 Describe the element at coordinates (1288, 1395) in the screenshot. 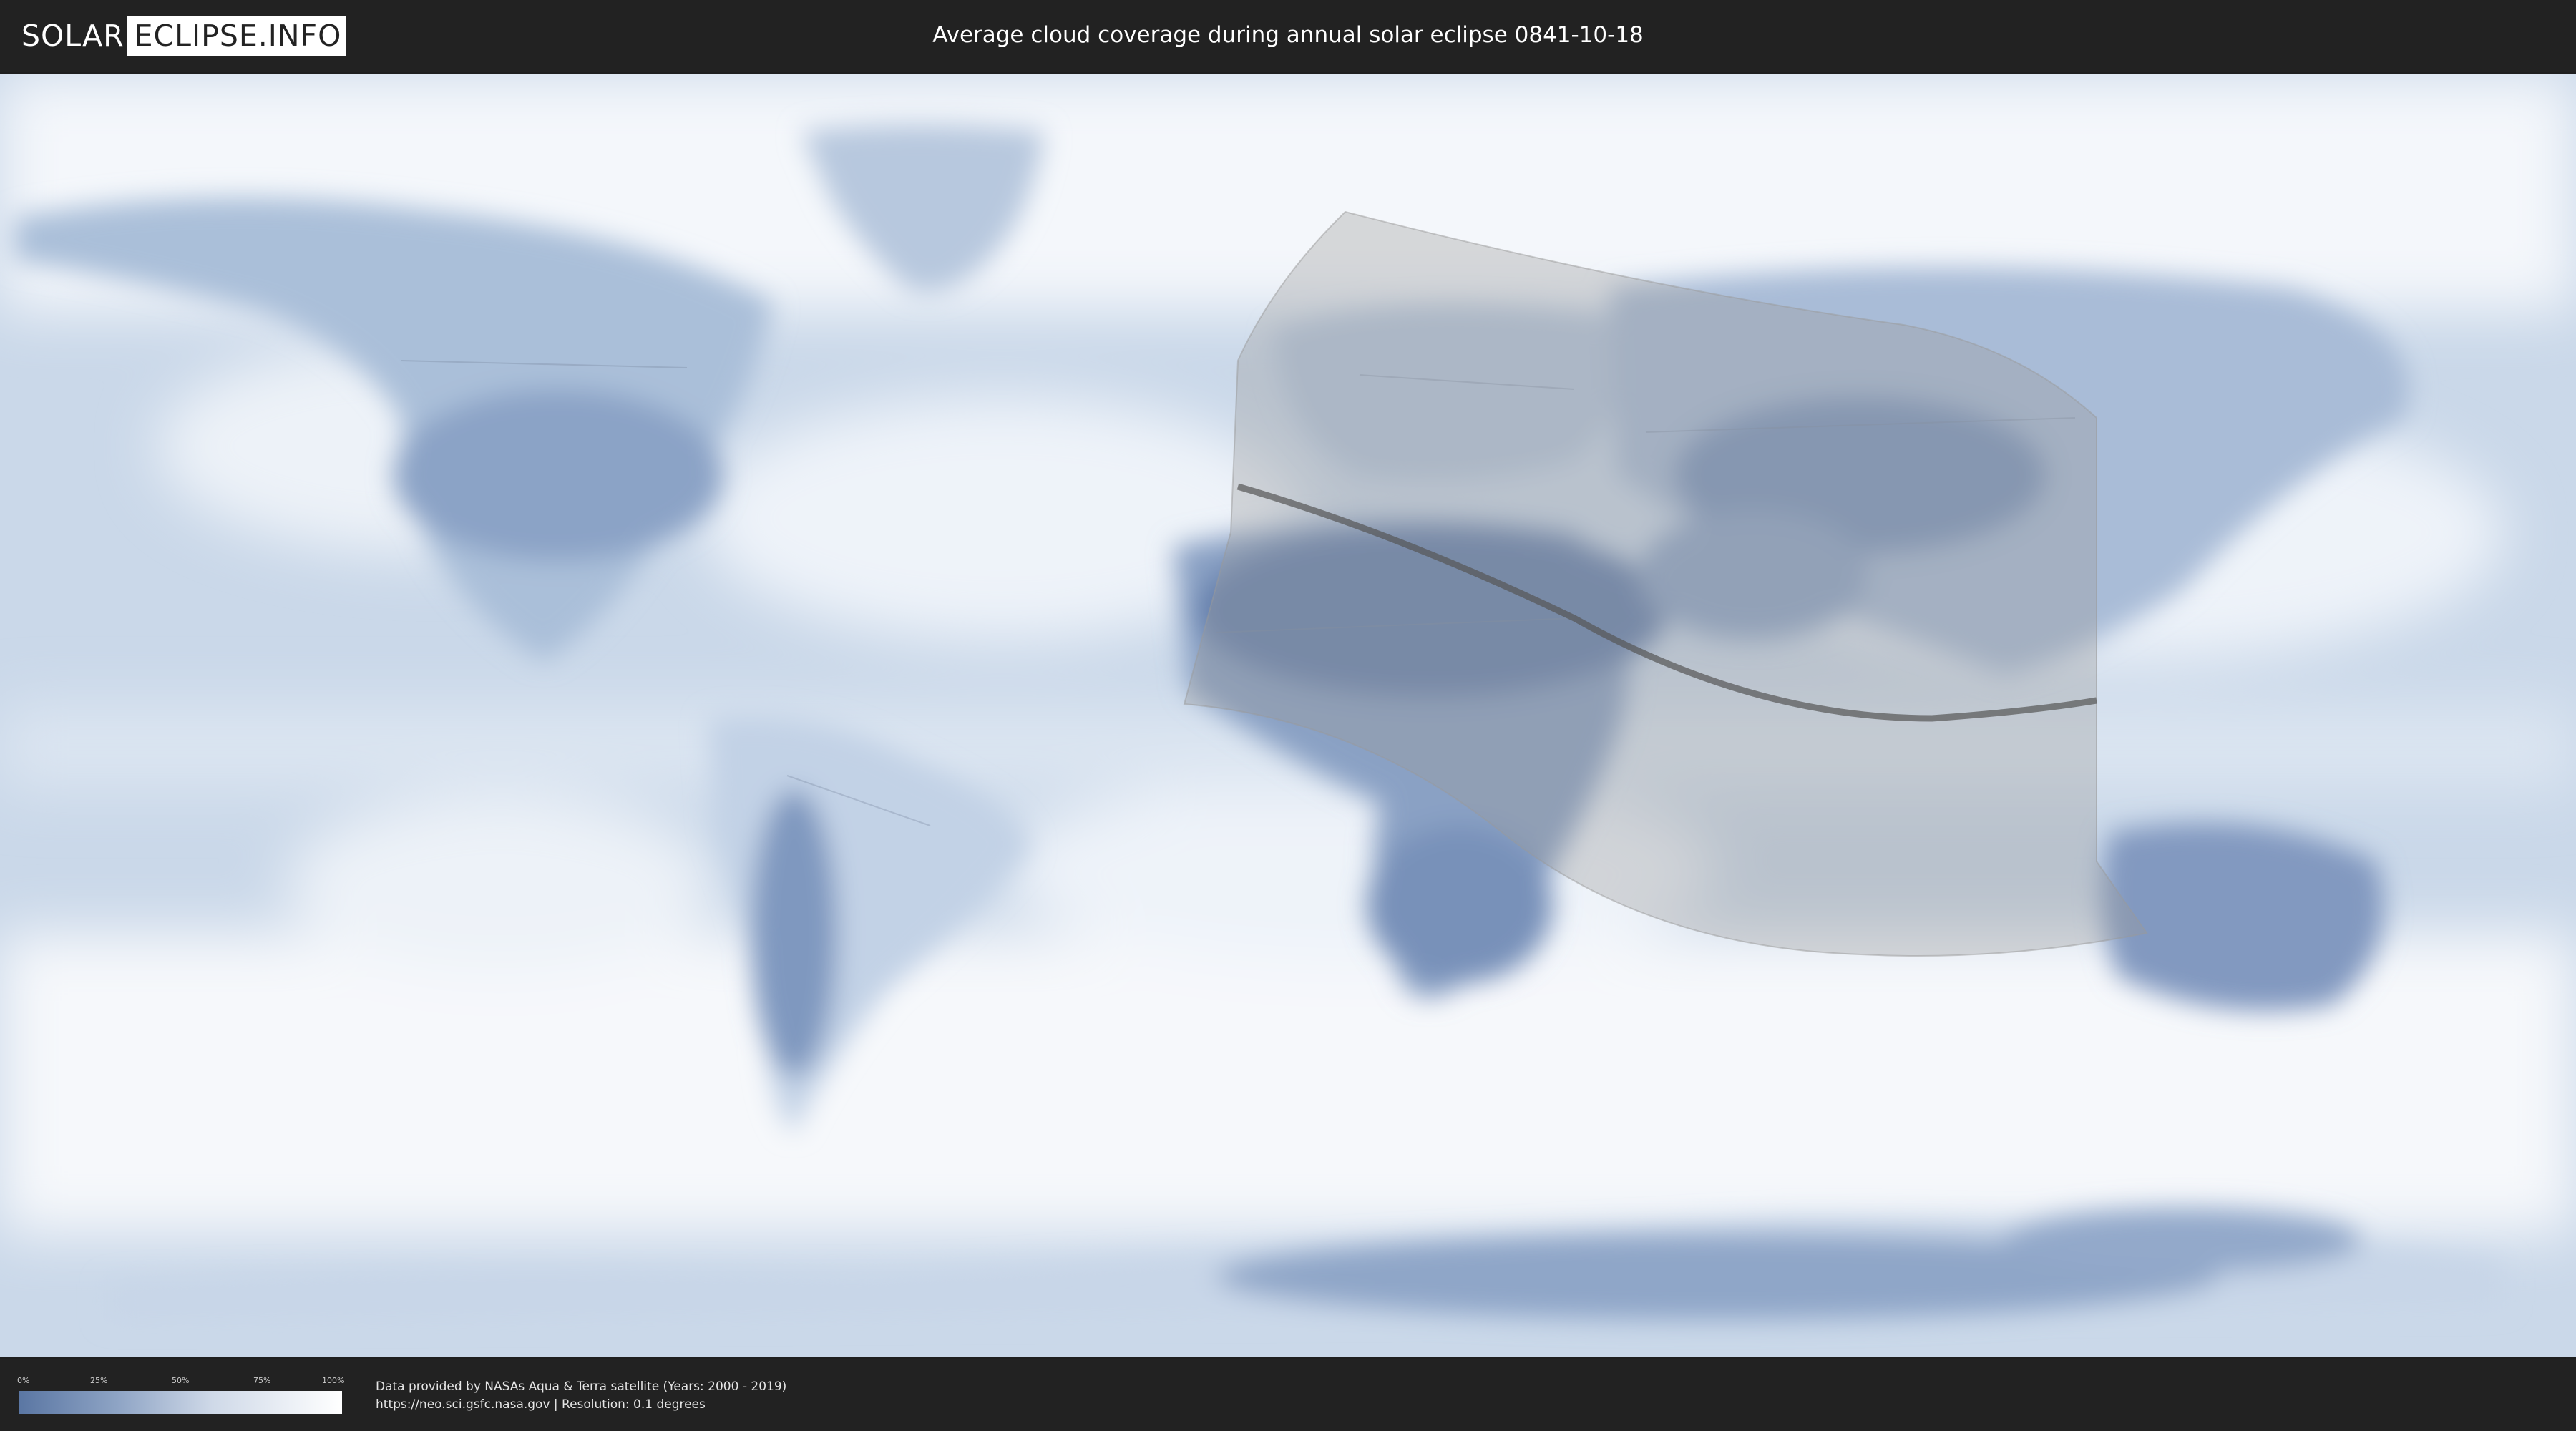

I see `footer-bar` at that location.